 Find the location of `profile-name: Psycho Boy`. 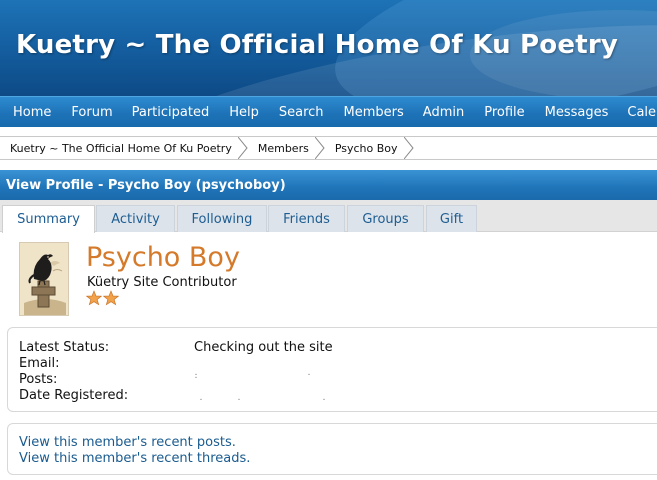

profile-name: Psycho Boy is located at coordinates (163, 257).